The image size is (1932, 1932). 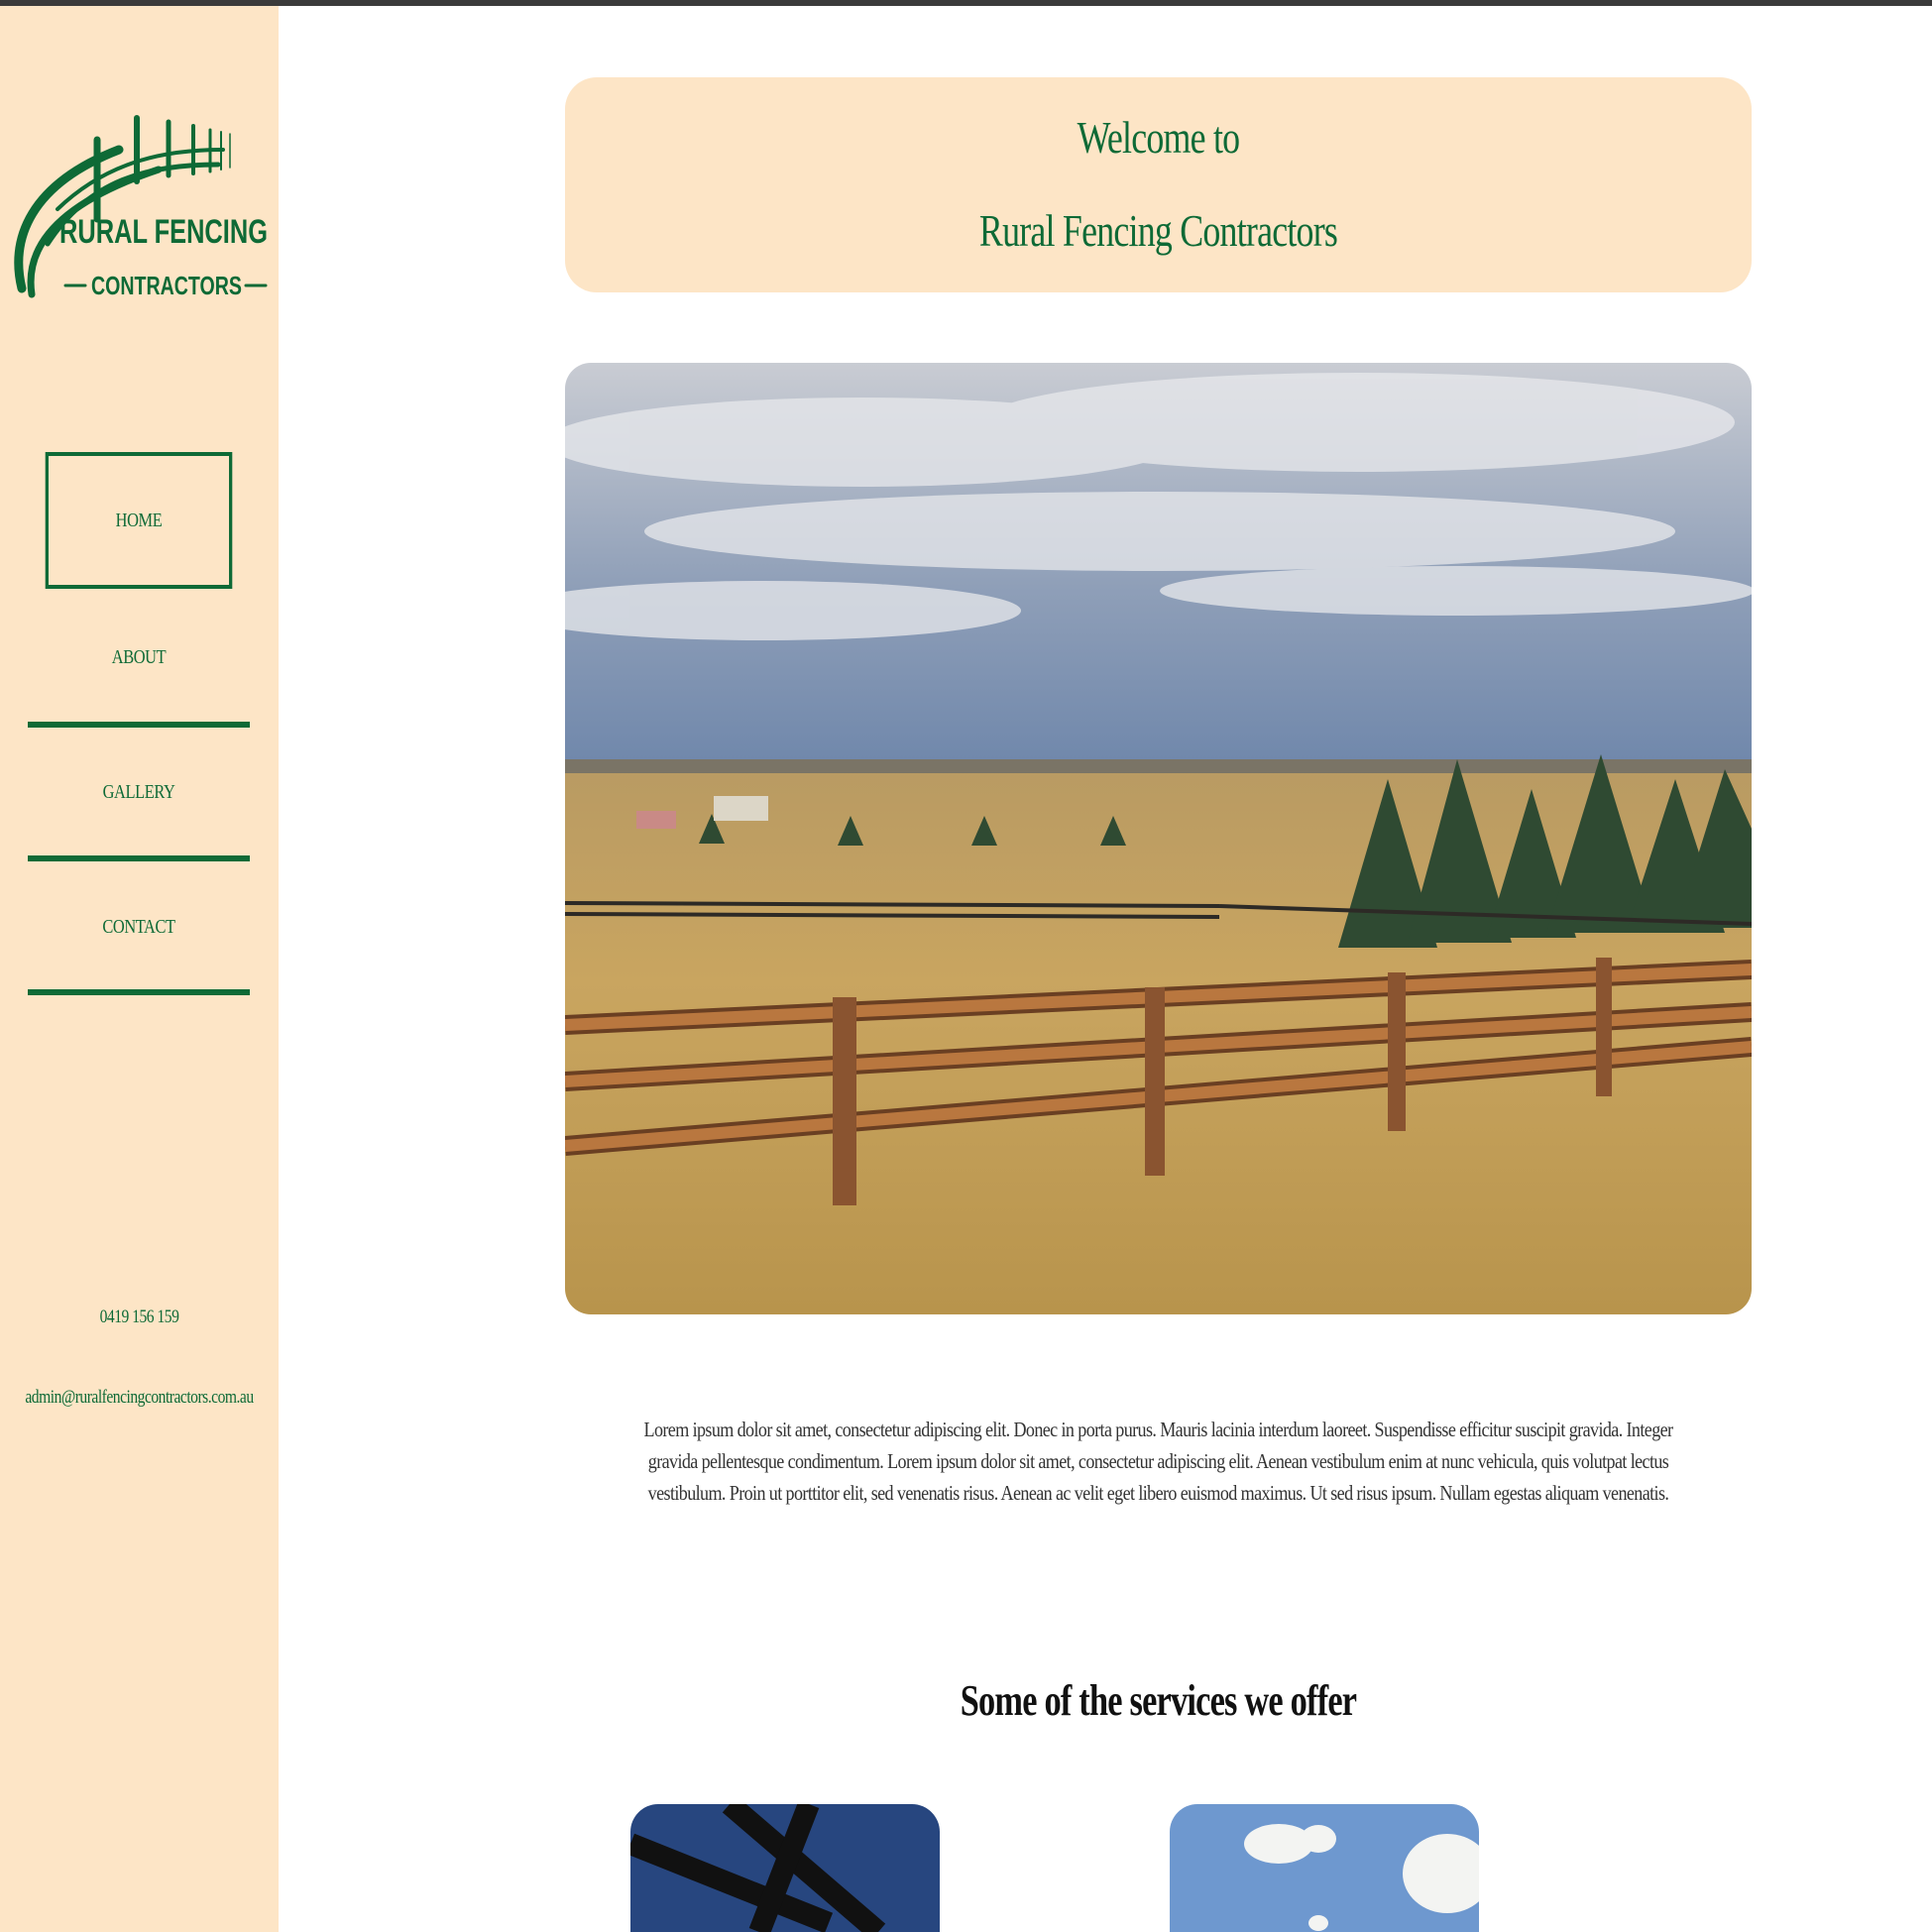 I want to click on welcome-banner: Welcome to Rural Fencing Contractors, so click(x=1158, y=184).